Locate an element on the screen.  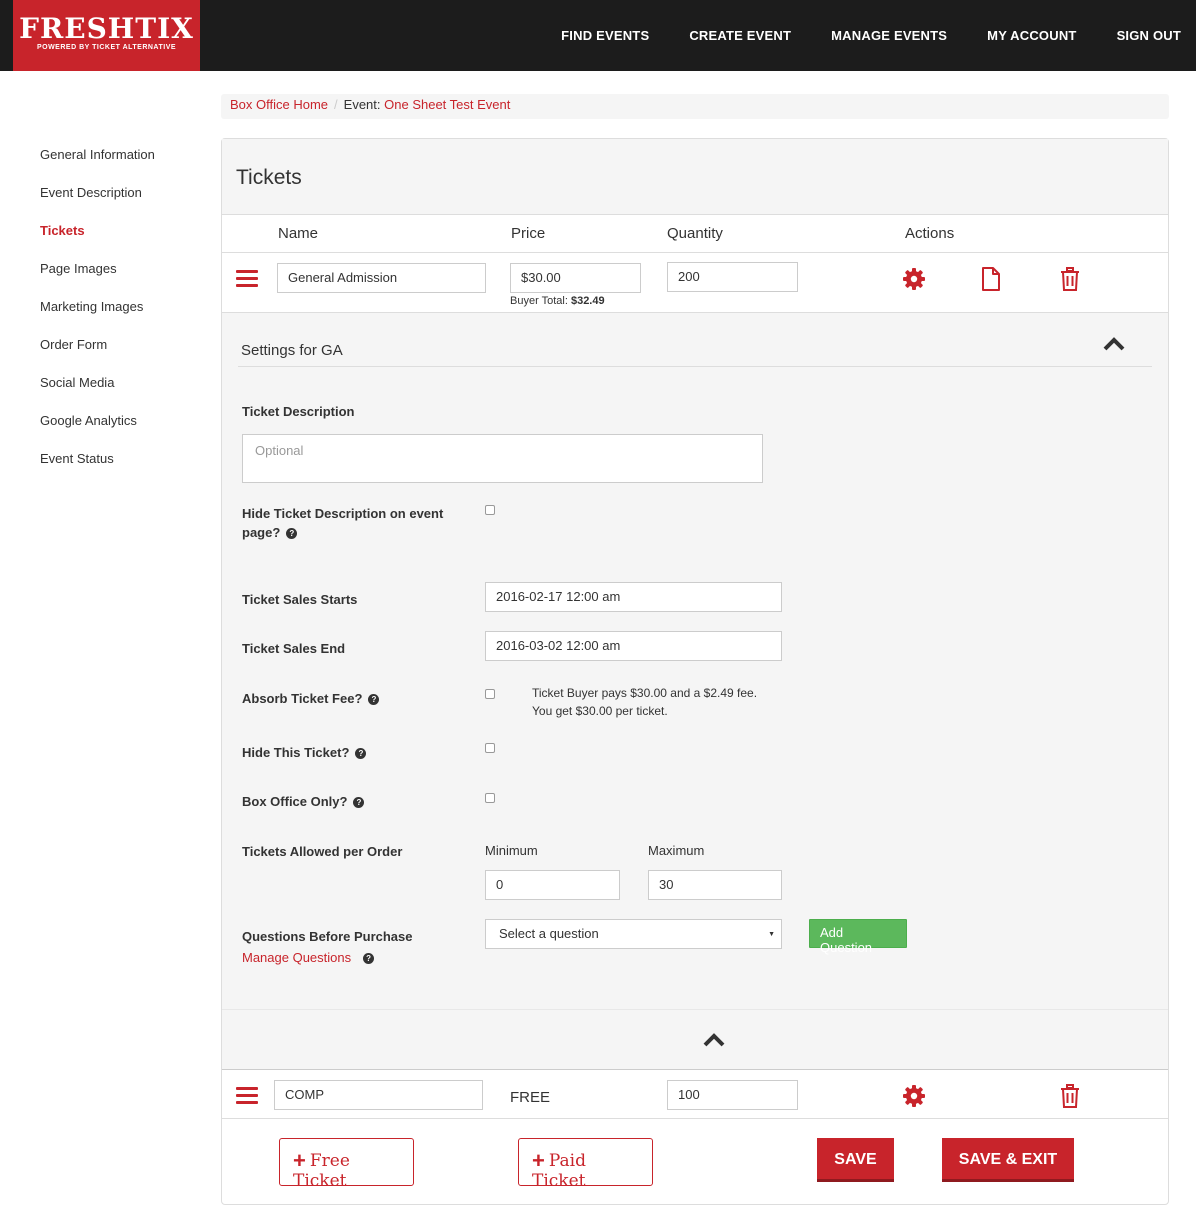
sidebar-item-marketing-images: Marketing Images is located at coordinates (97, 316).